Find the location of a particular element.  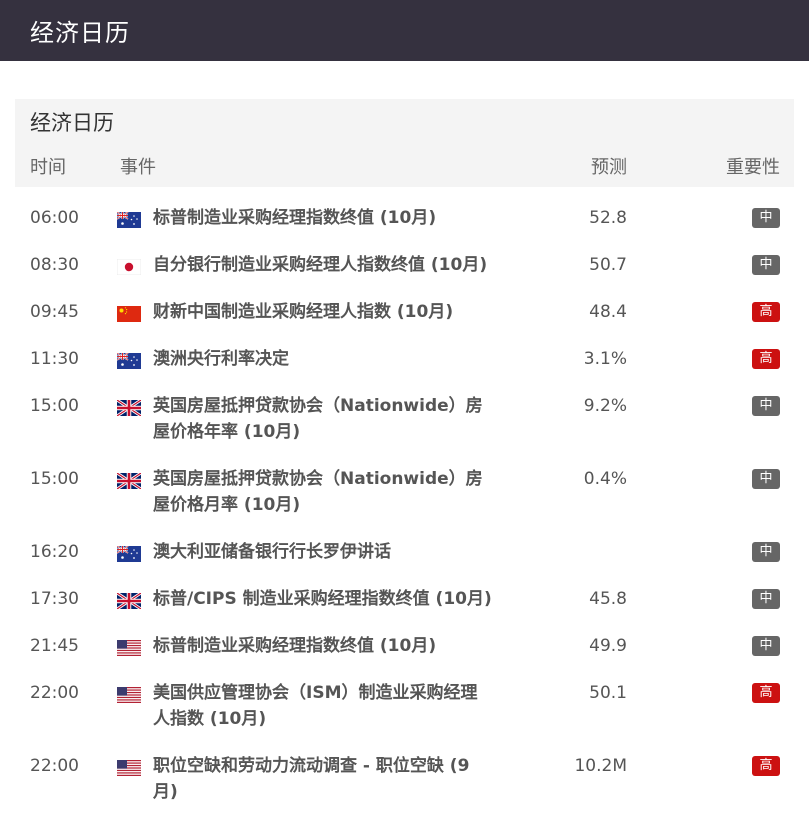

event-name: 标普/CIPS 制造业采购经理指数终值 (10月) is located at coordinates (323, 599).